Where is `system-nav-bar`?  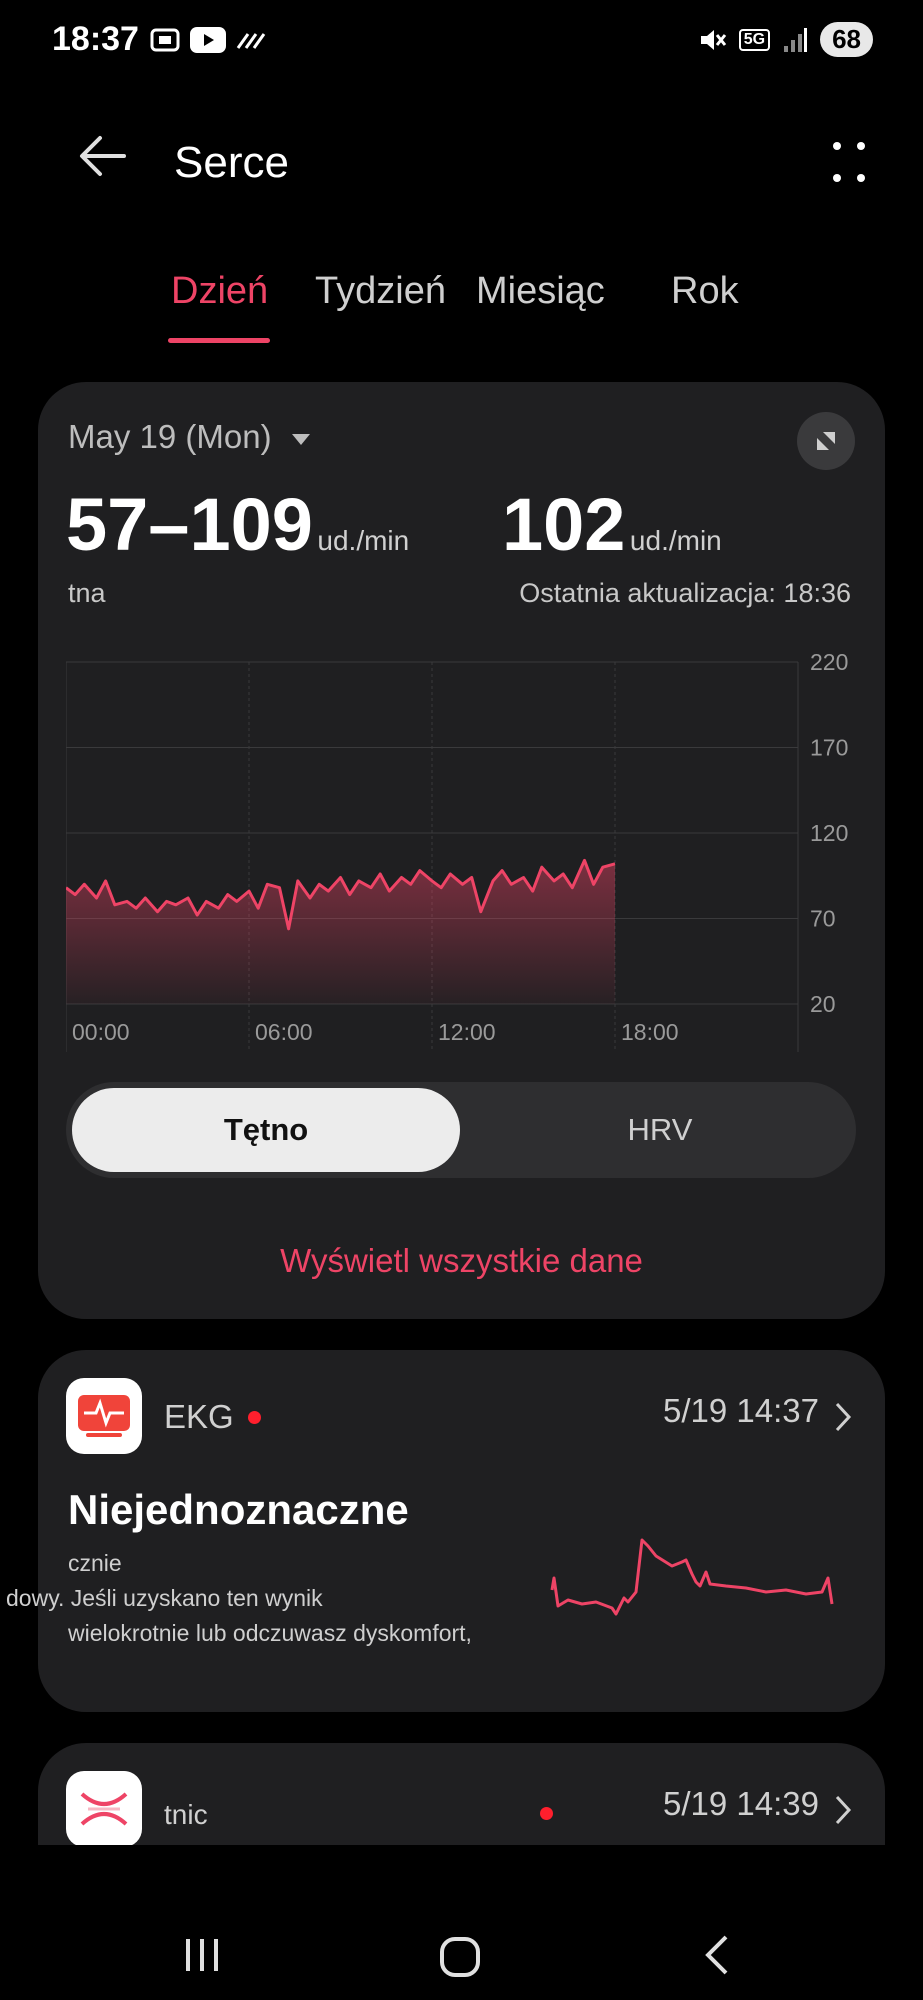
system-nav-bar is located at coordinates (461, 1922).